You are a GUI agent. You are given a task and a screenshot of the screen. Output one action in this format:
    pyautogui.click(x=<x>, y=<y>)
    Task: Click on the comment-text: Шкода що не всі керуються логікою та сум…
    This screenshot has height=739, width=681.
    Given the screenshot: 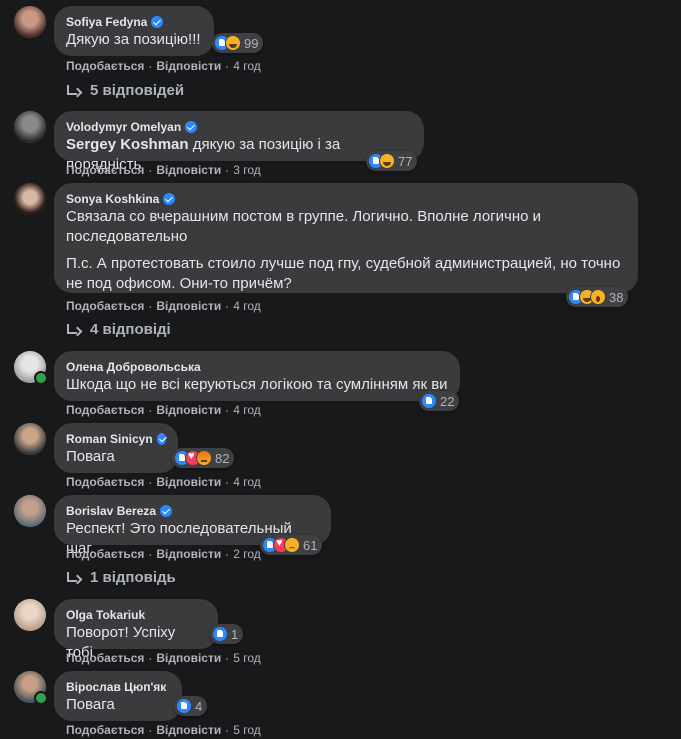 What is the action you would take?
    pyautogui.click(x=257, y=384)
    